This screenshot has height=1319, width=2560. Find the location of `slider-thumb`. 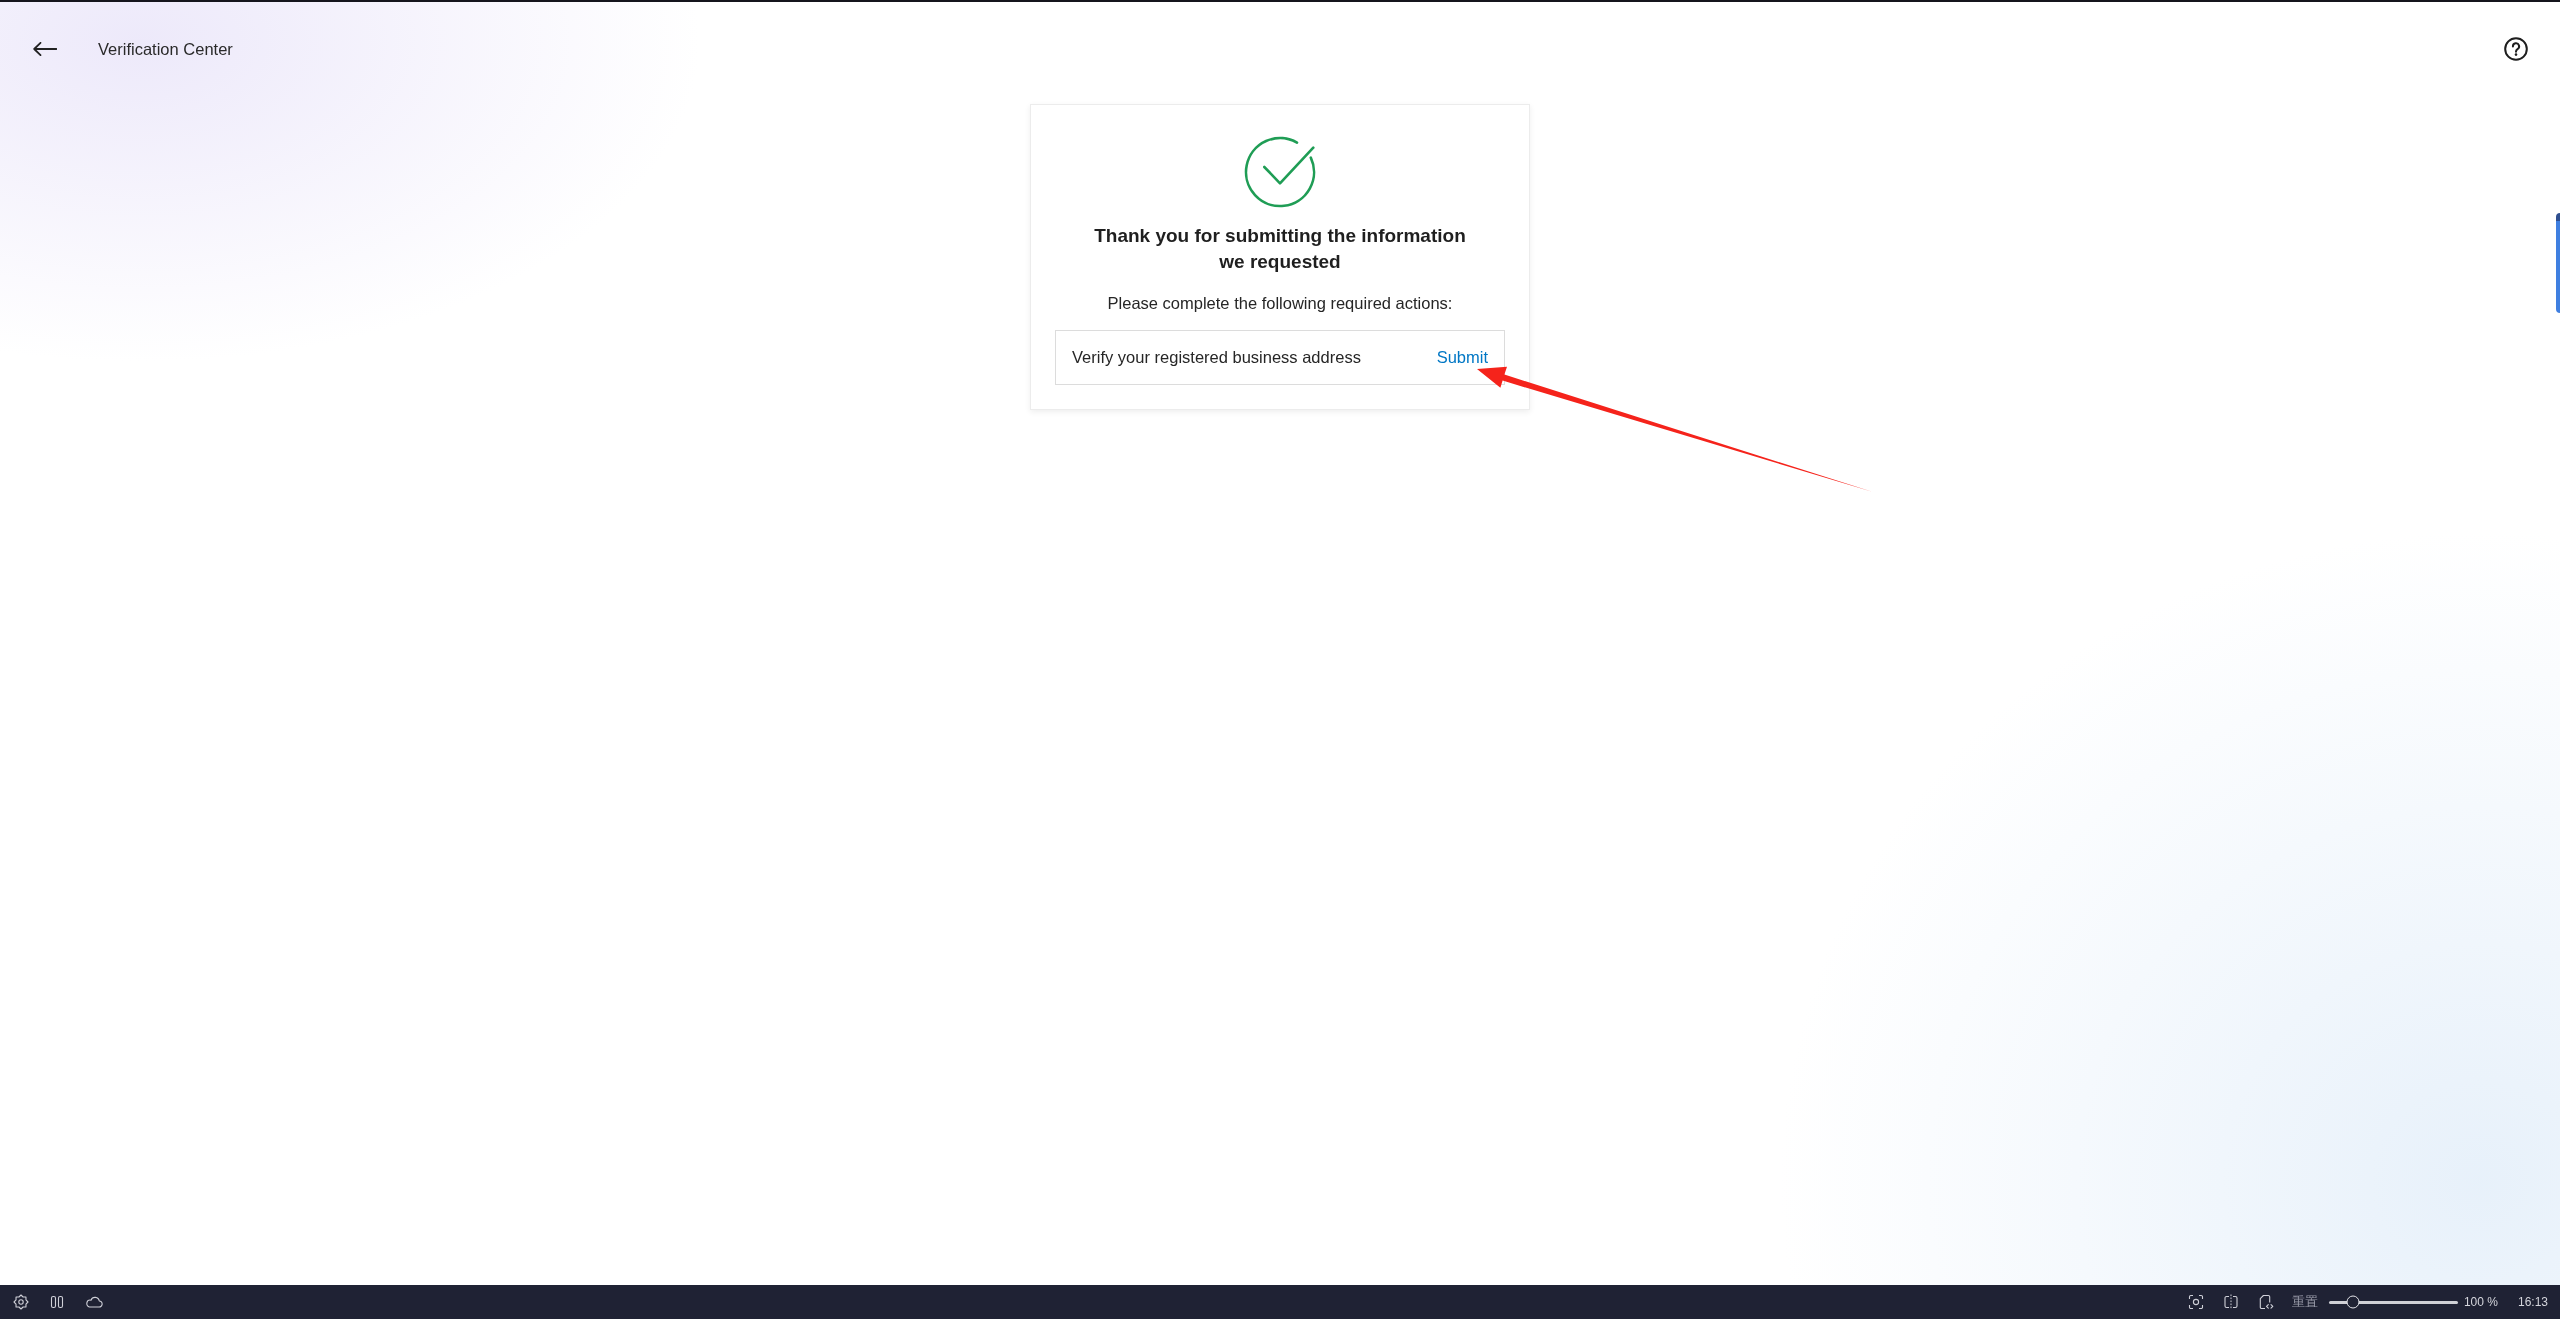

slider-thumb is located at coordinates (2353, 1302).